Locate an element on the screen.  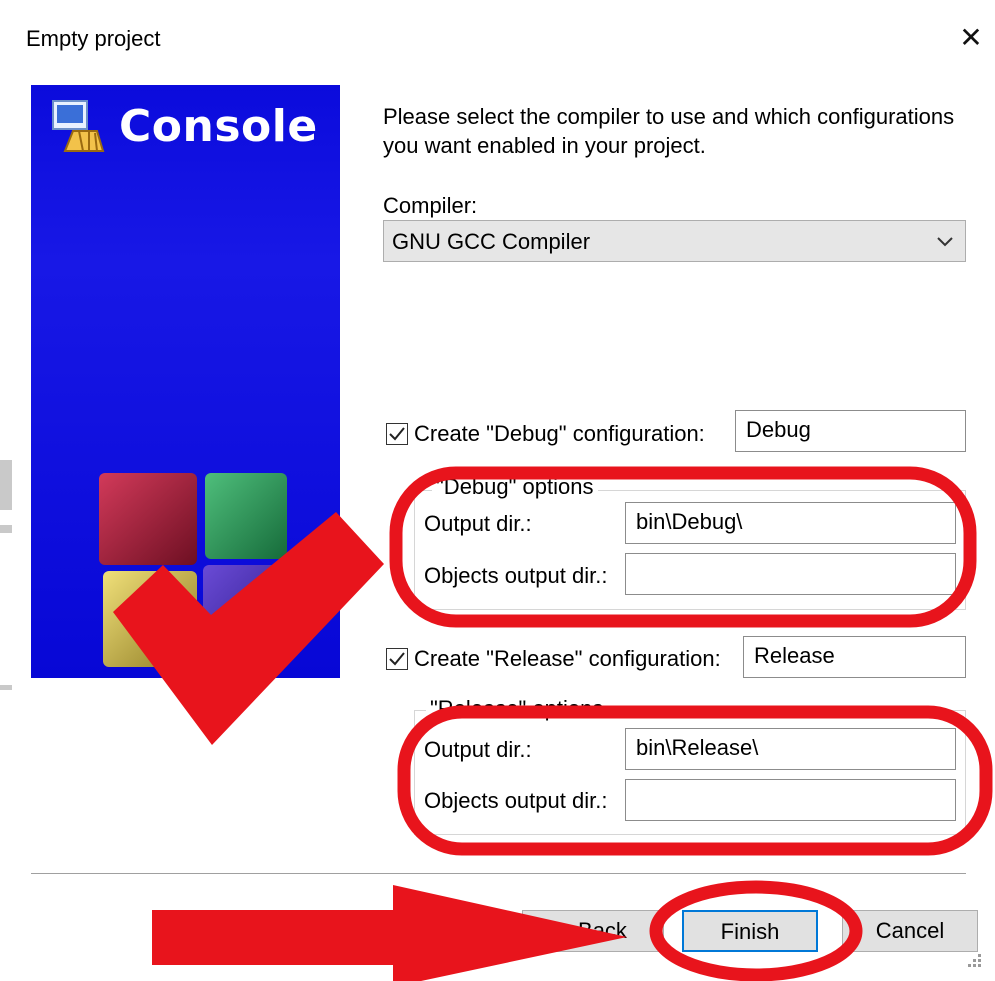
compiler-select: GNU GCC Compiler is located at coordinates (674, 241).